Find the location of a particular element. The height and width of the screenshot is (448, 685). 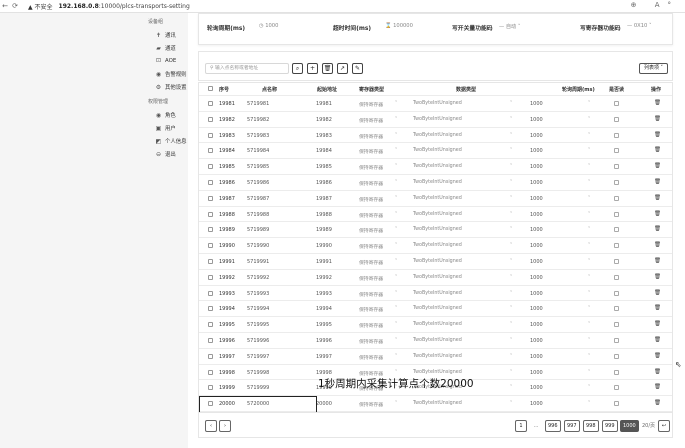

insecure-warning: ▲ 不安全 is located at coordinates (40, 6).